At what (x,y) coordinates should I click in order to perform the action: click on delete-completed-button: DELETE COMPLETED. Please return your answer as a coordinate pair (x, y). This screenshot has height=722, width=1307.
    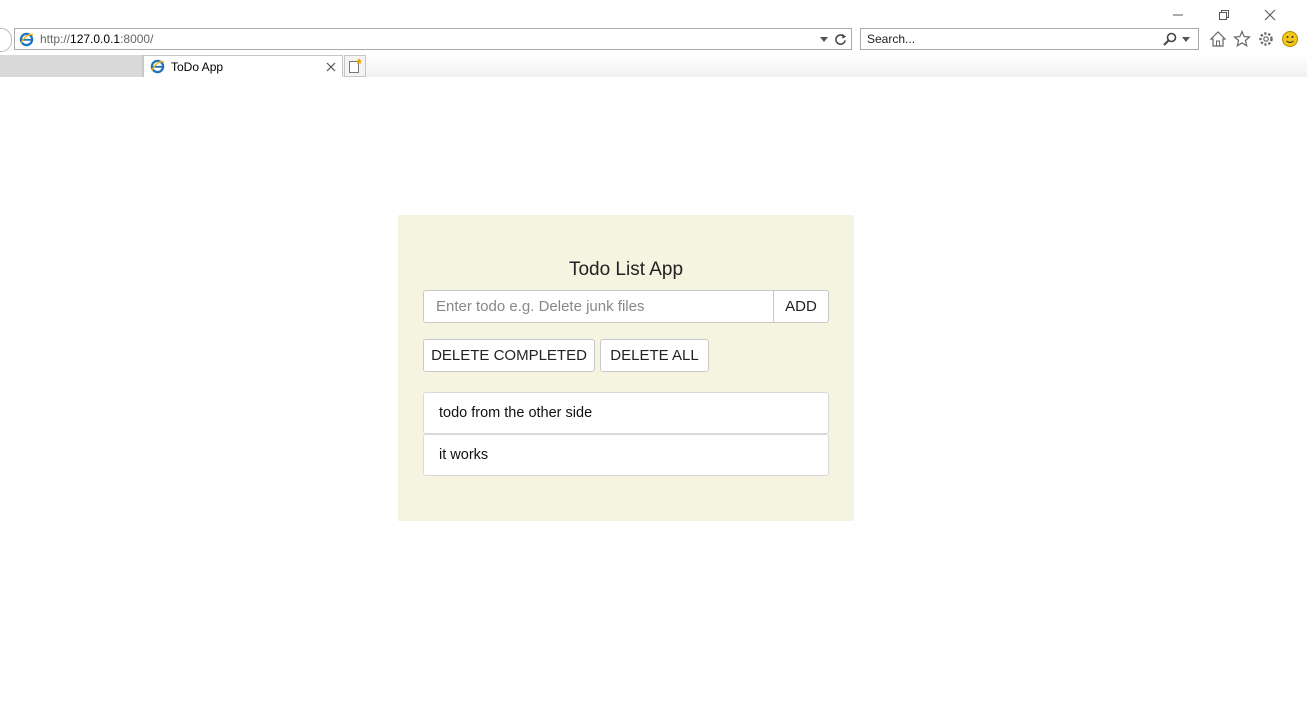
    Looking at the image, I should click on (509, 355).